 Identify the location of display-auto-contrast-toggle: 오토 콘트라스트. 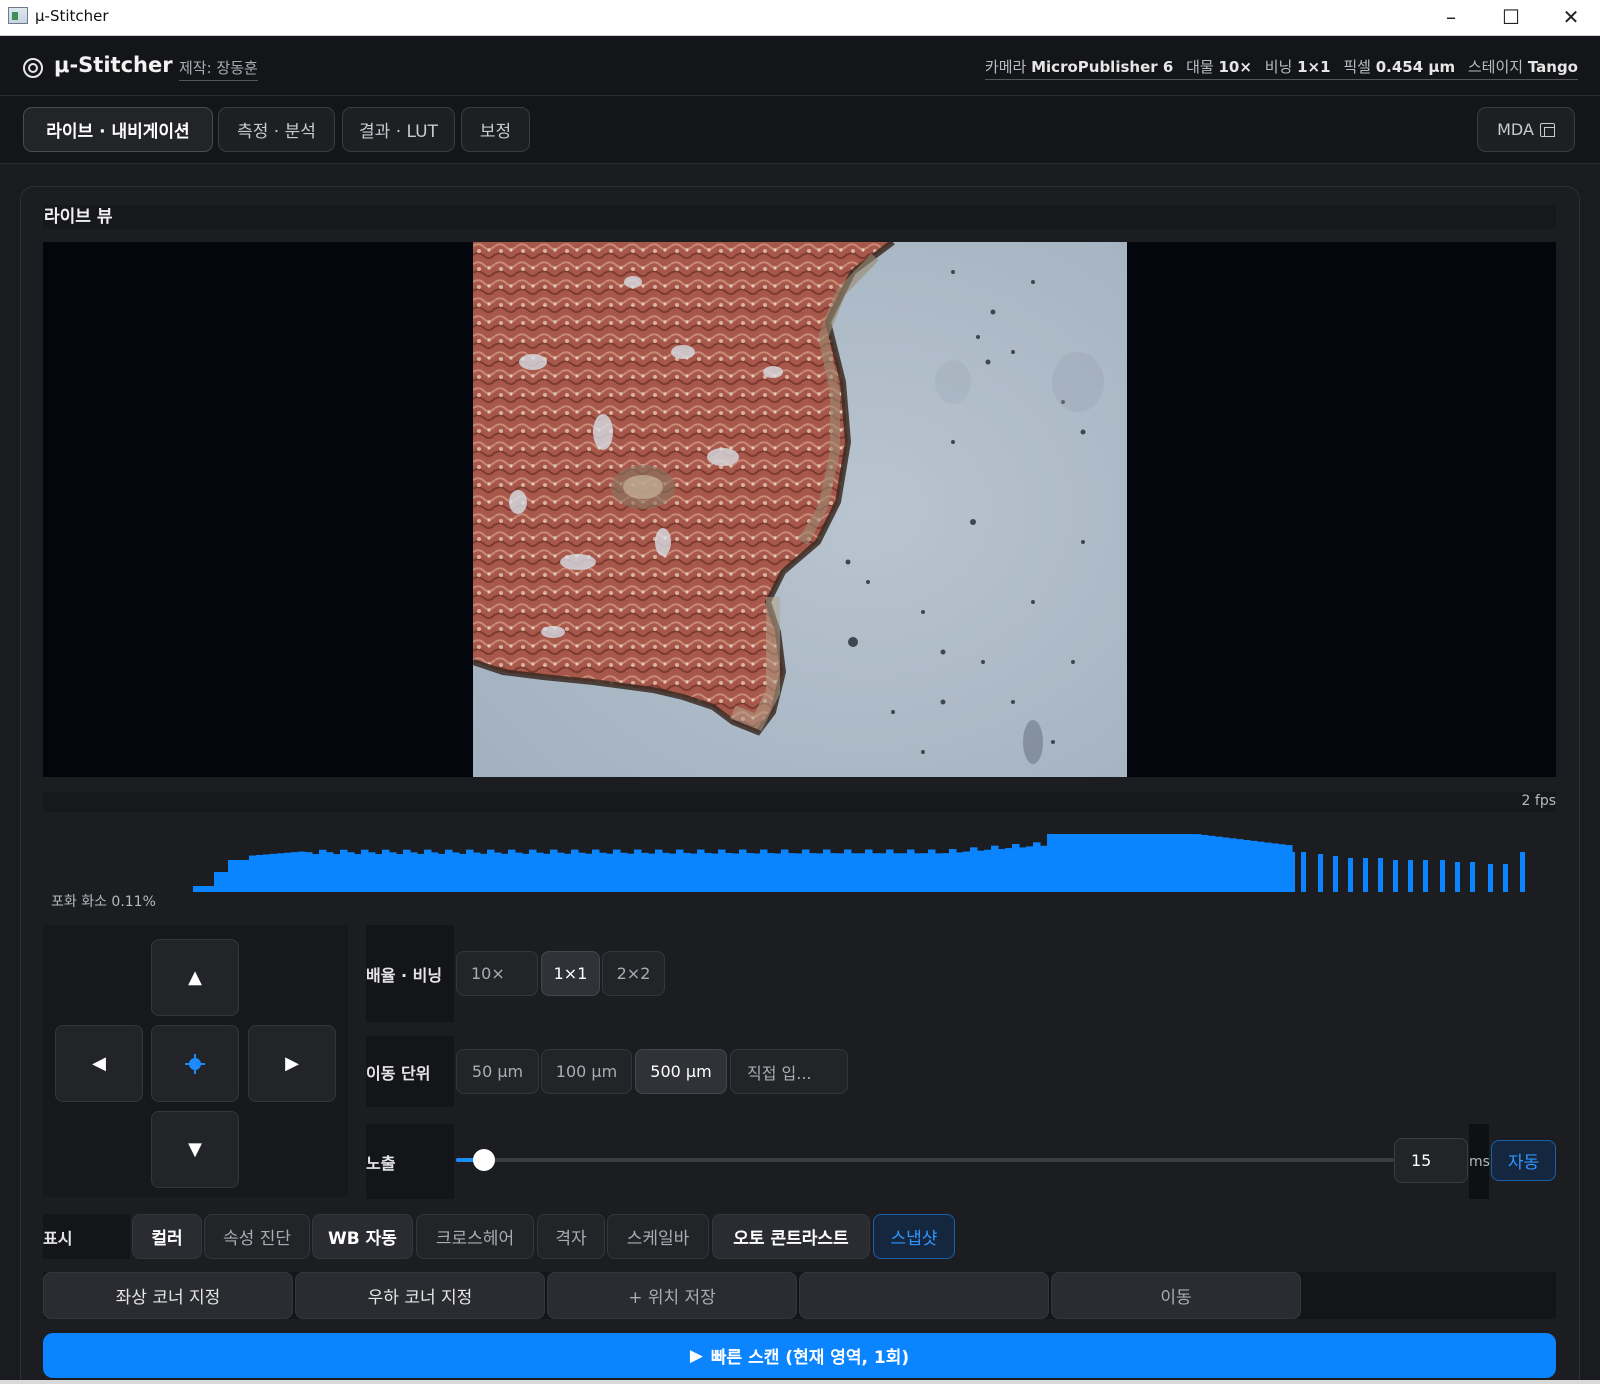
(791, 1236).